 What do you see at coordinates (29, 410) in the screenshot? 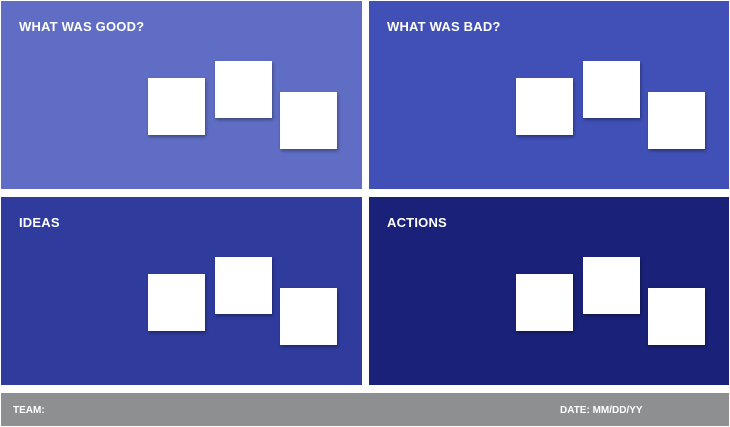
I see `team-label: TEAM:` at bounding box center [29, 410].